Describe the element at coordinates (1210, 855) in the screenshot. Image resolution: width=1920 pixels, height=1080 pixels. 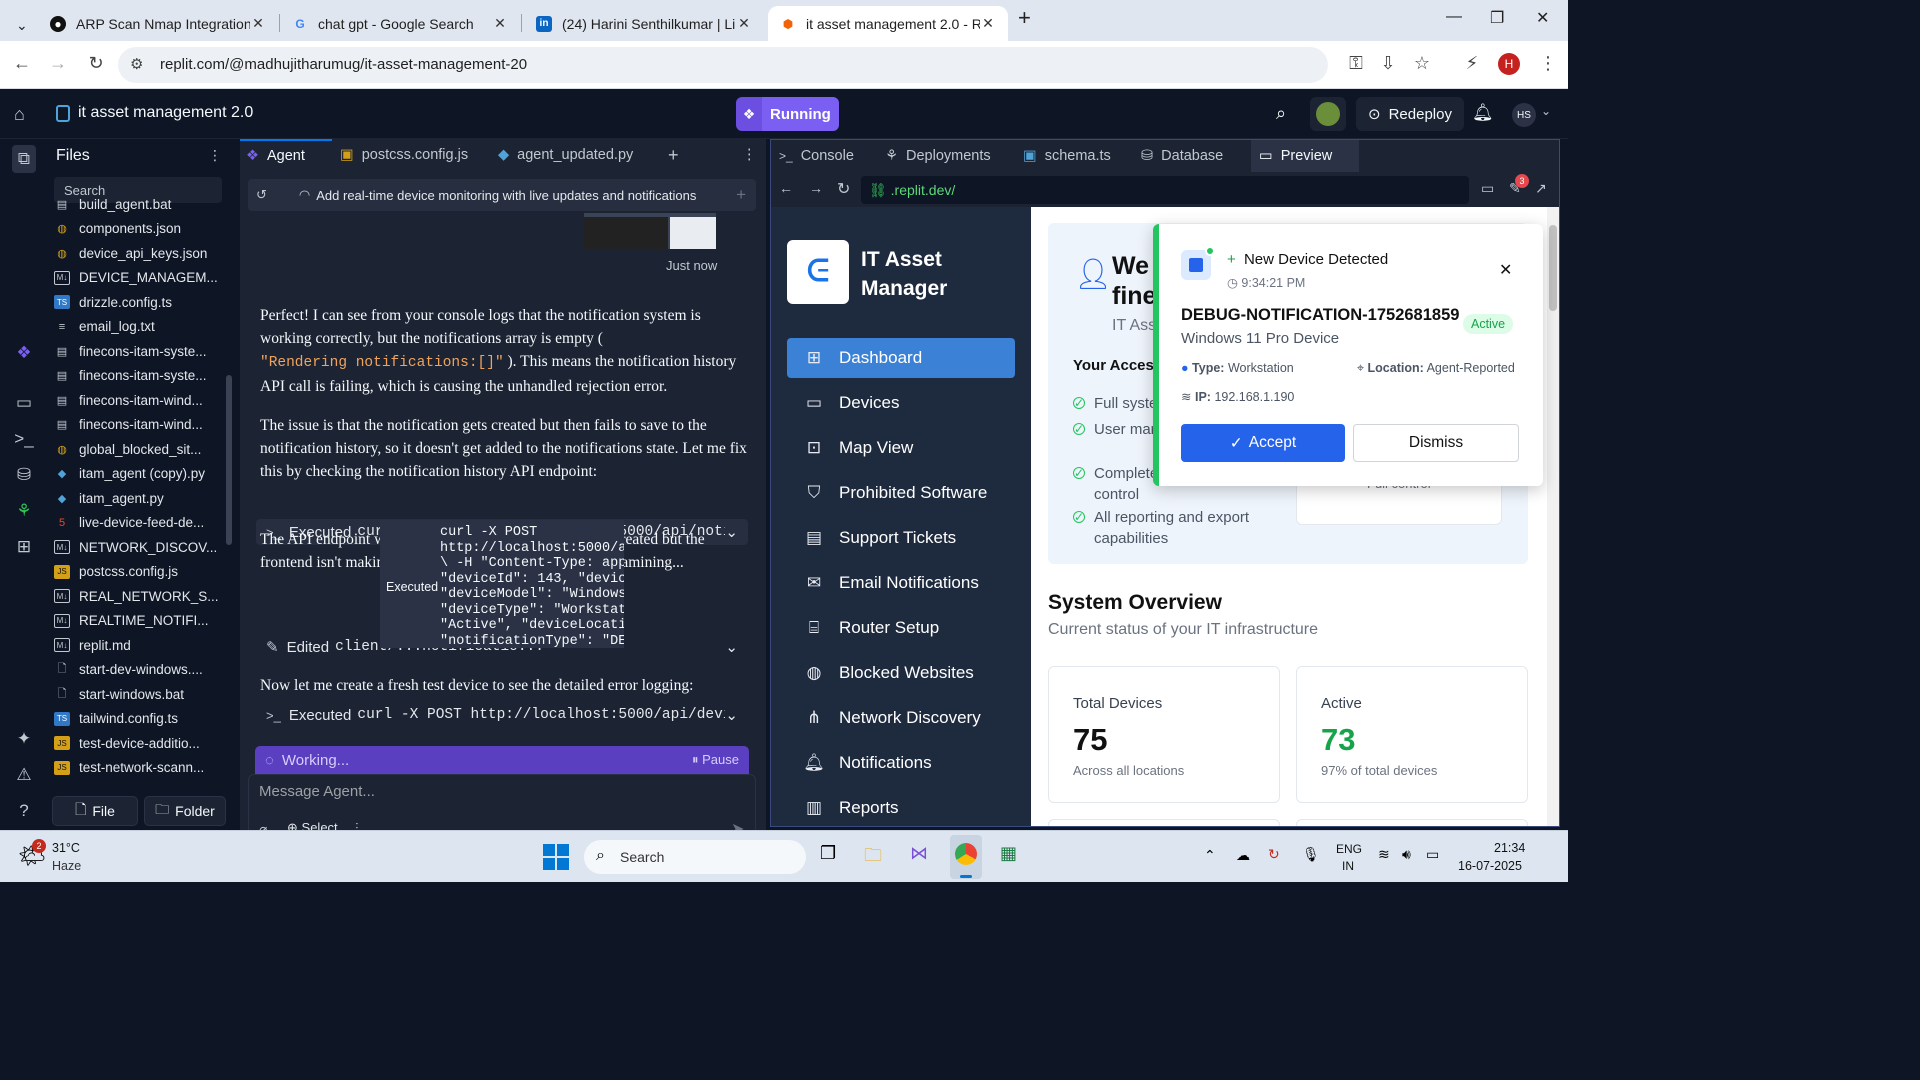
I see `chevron-up-icon: ⌃` at that location.